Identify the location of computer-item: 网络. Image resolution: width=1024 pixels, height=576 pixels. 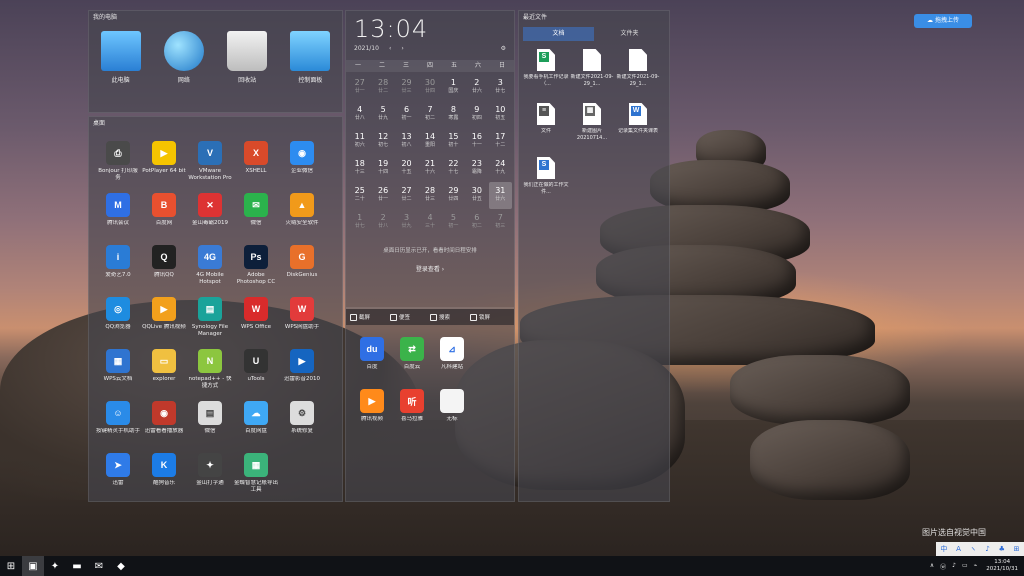
(184, 57).